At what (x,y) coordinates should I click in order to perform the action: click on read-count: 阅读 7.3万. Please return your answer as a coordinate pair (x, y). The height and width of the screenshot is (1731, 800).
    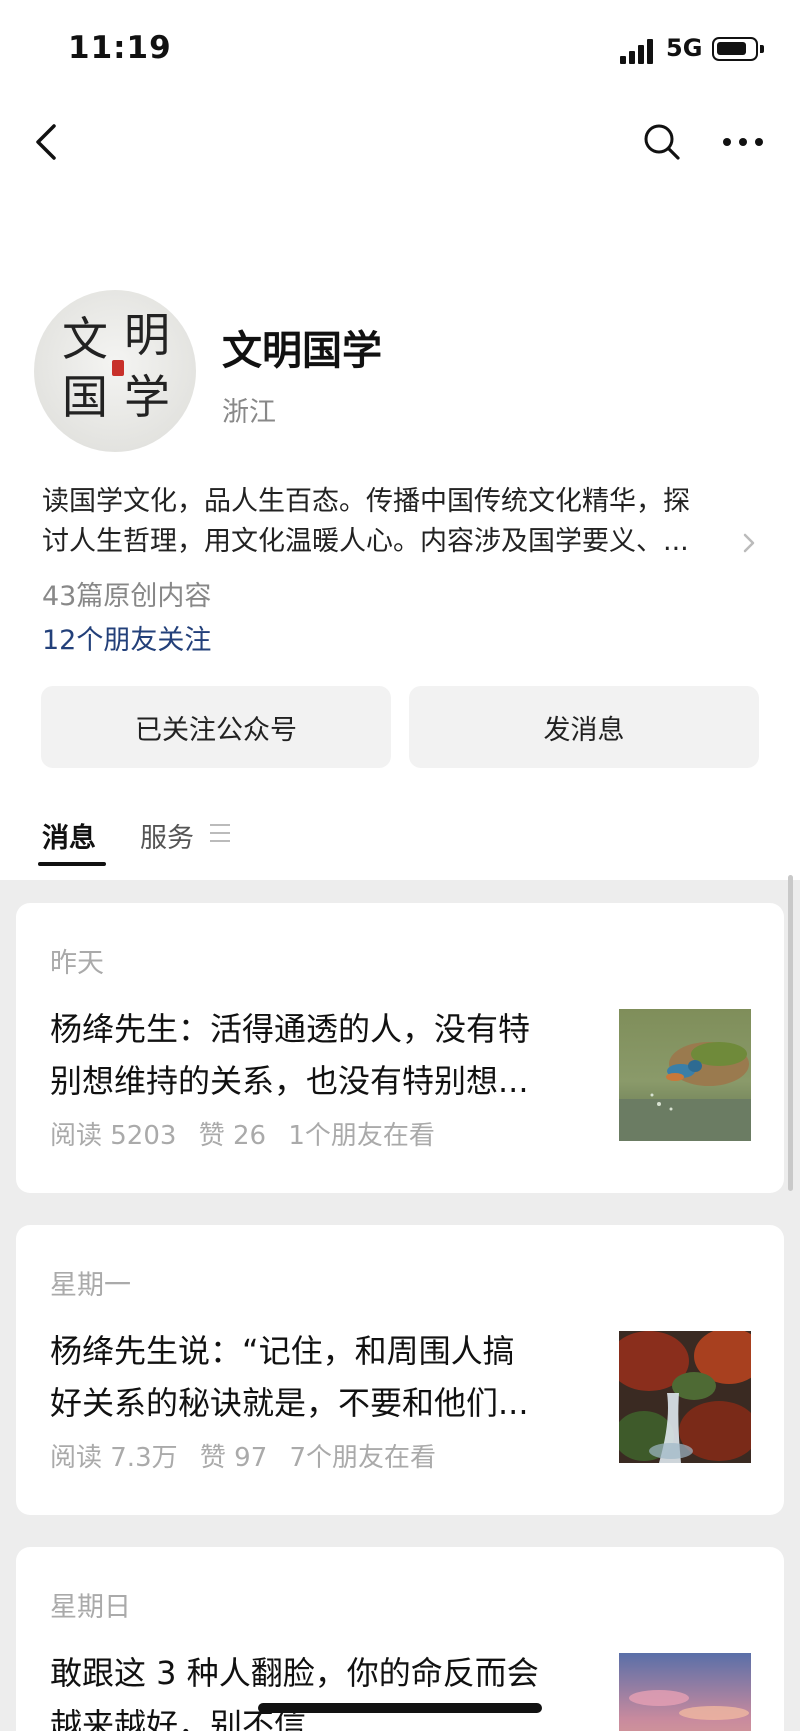
    Looking at the image, I should click on (114, 1458).